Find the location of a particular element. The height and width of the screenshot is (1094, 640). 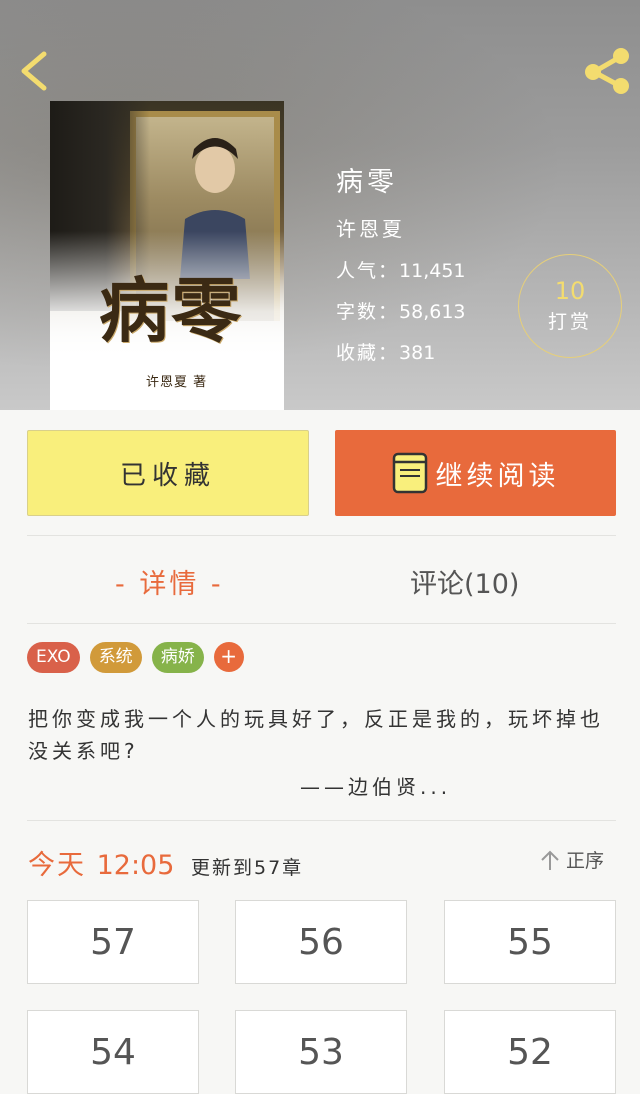

book-cover: 病零 许恩夏 著 is located at coordinates (167, 255).